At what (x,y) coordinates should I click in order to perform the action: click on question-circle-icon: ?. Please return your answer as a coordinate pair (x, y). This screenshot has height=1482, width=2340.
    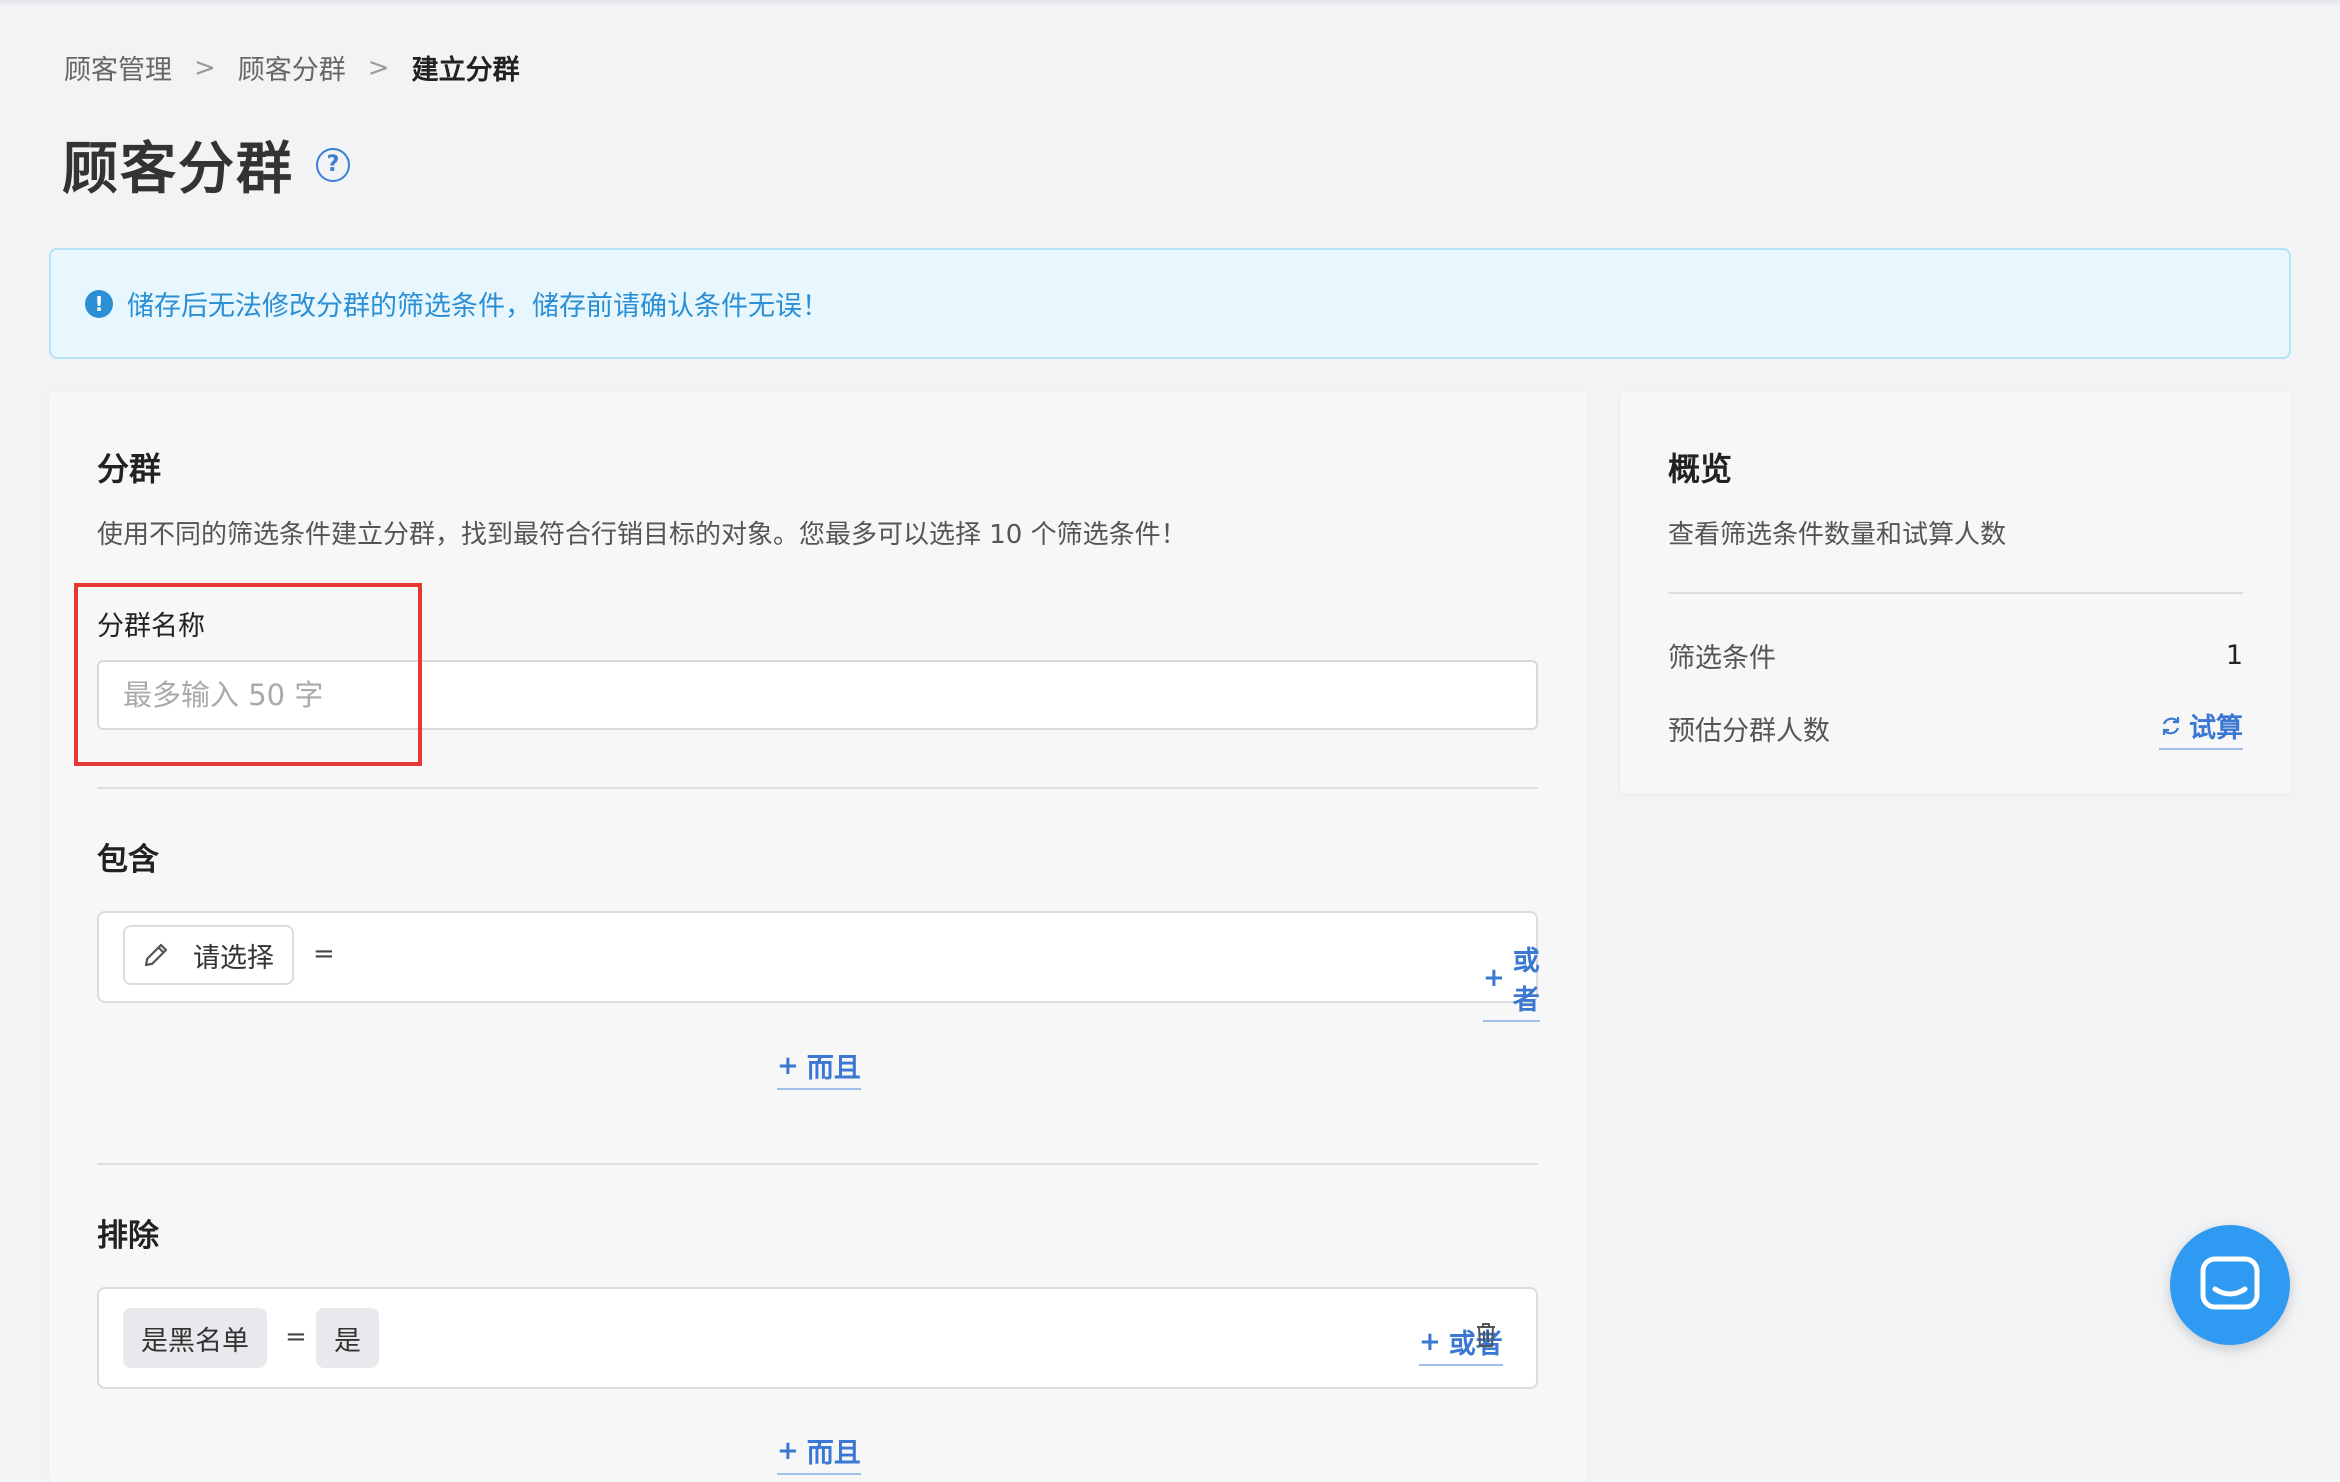
    Looking at the image, I should click on (333, 164).